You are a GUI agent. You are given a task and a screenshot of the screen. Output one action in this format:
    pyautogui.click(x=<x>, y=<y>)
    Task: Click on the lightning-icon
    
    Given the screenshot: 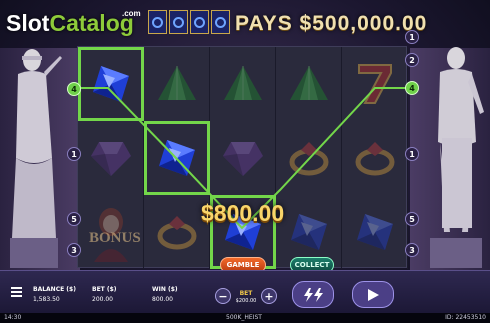 What is the action you would take?
    pyautogui.click(x=313, y=294)
    